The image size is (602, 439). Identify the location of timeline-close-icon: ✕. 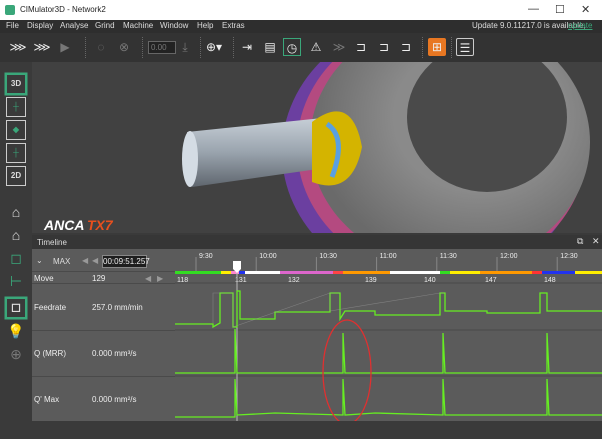
(596, 241).